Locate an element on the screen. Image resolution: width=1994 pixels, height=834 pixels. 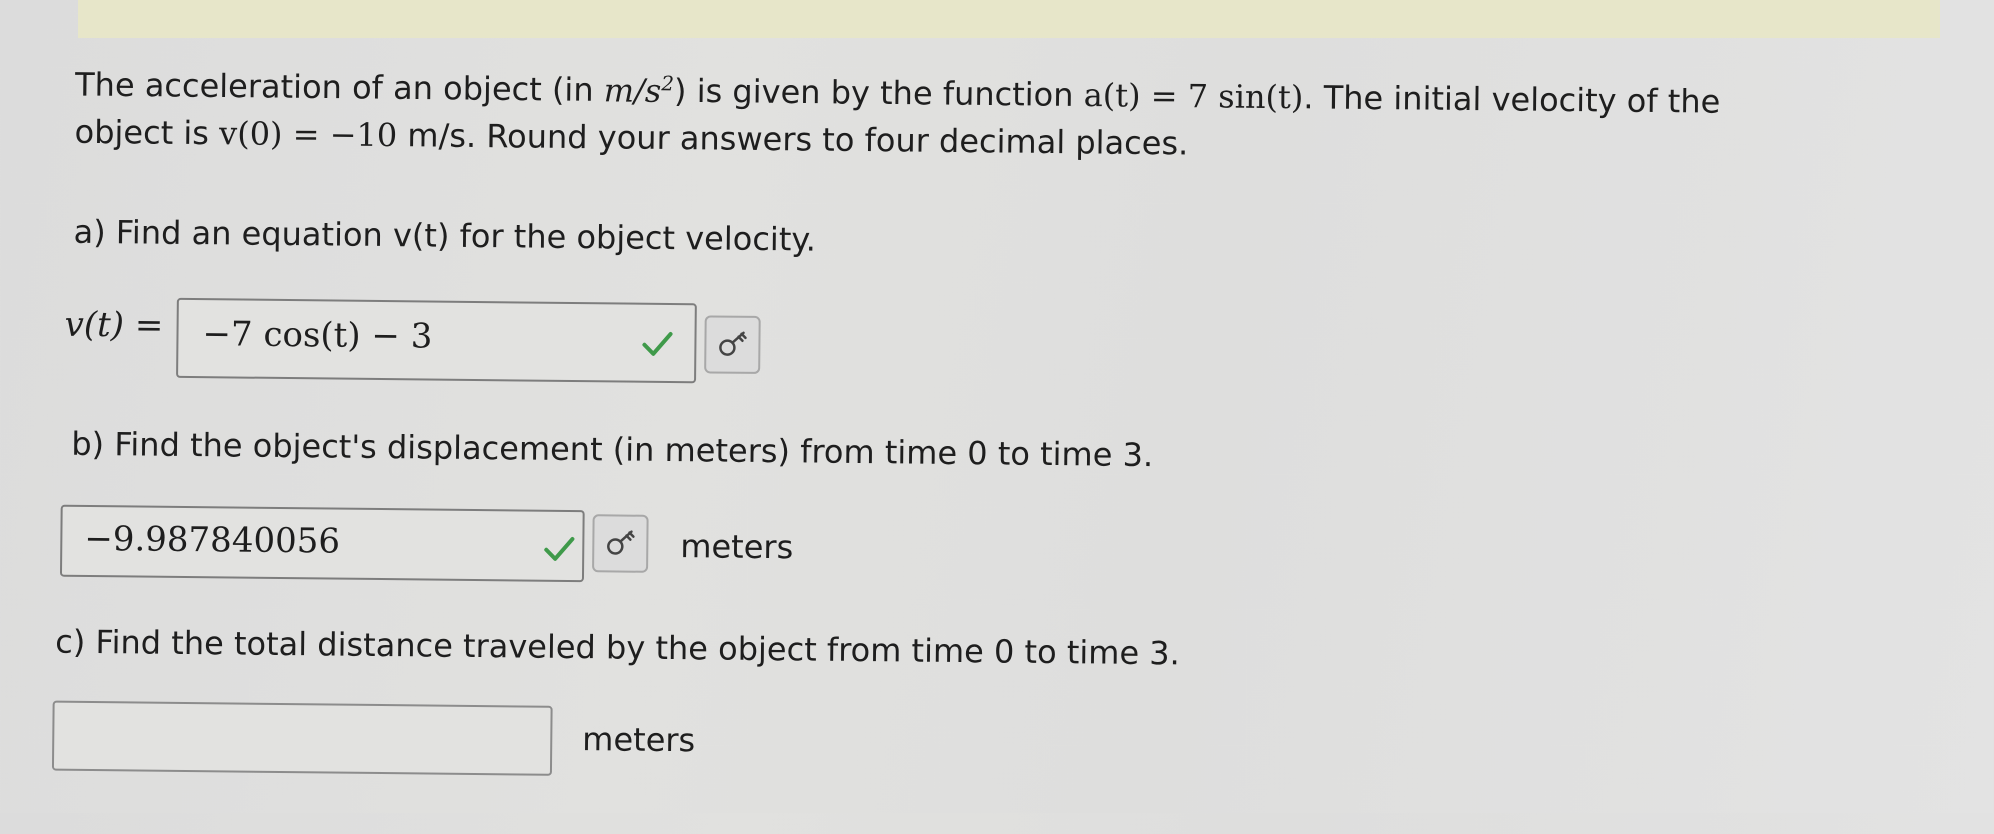
part-b-unit: meters is located at coordinates (737, 547).